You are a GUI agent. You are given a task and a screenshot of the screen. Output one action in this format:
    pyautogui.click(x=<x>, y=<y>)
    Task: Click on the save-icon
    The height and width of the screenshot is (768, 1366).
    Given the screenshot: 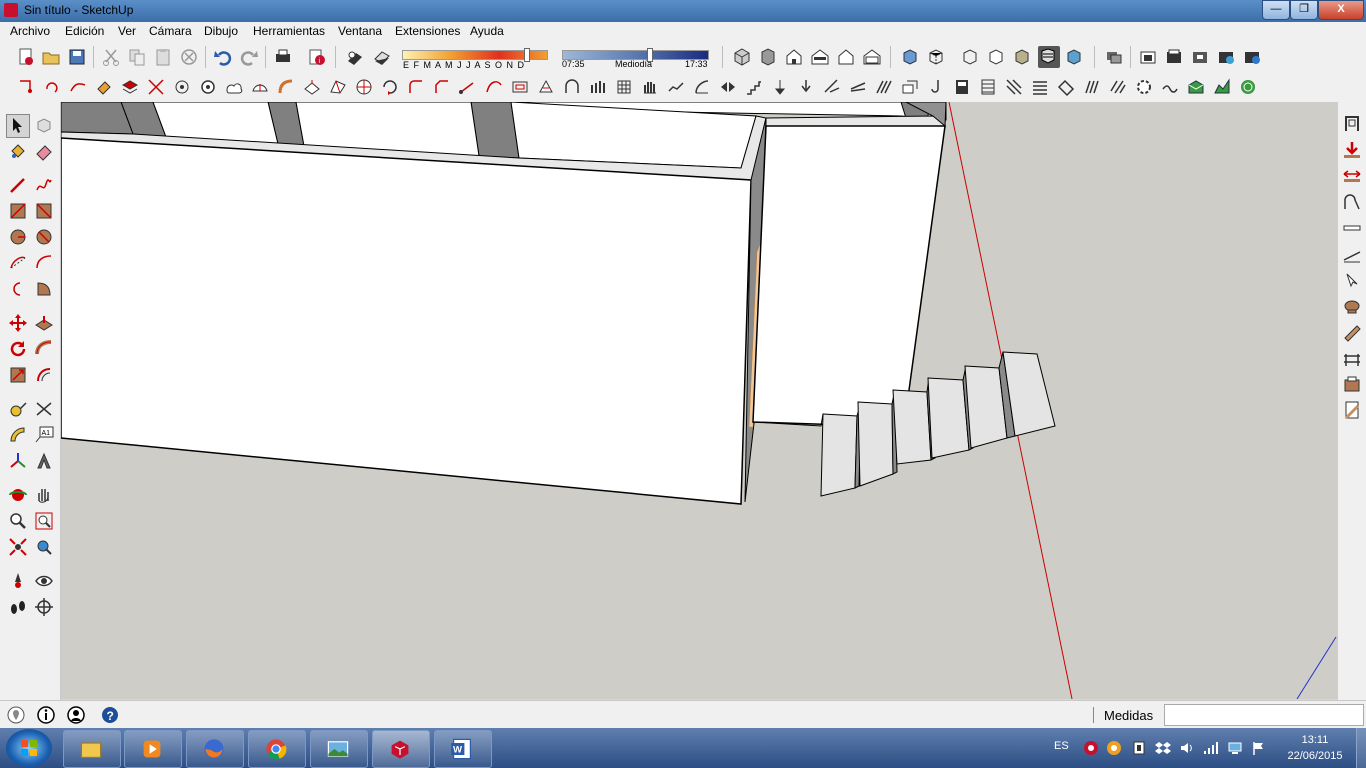 What is the action you would take?
    pyautogui.click(x=77, y=57)
    